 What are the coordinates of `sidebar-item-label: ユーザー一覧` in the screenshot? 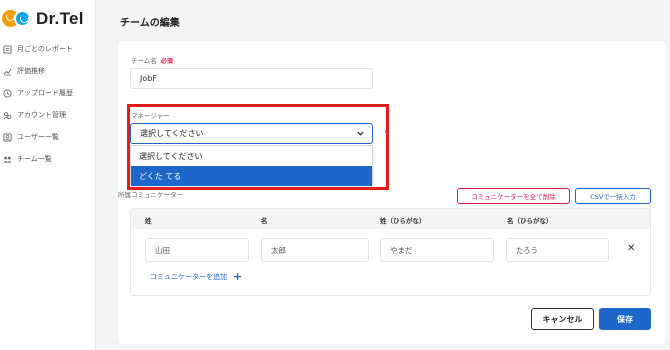 It's located at (38, 137).